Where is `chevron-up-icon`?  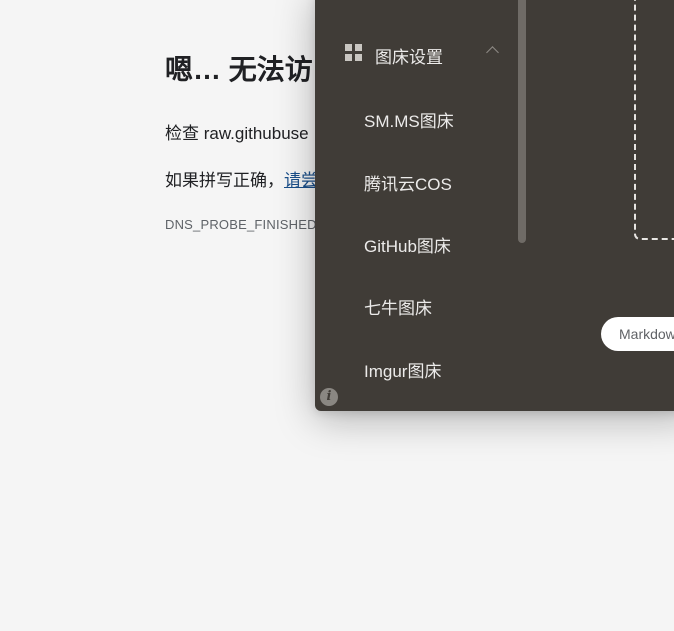 chevron-up-icon is located at coordinates (492, 52).